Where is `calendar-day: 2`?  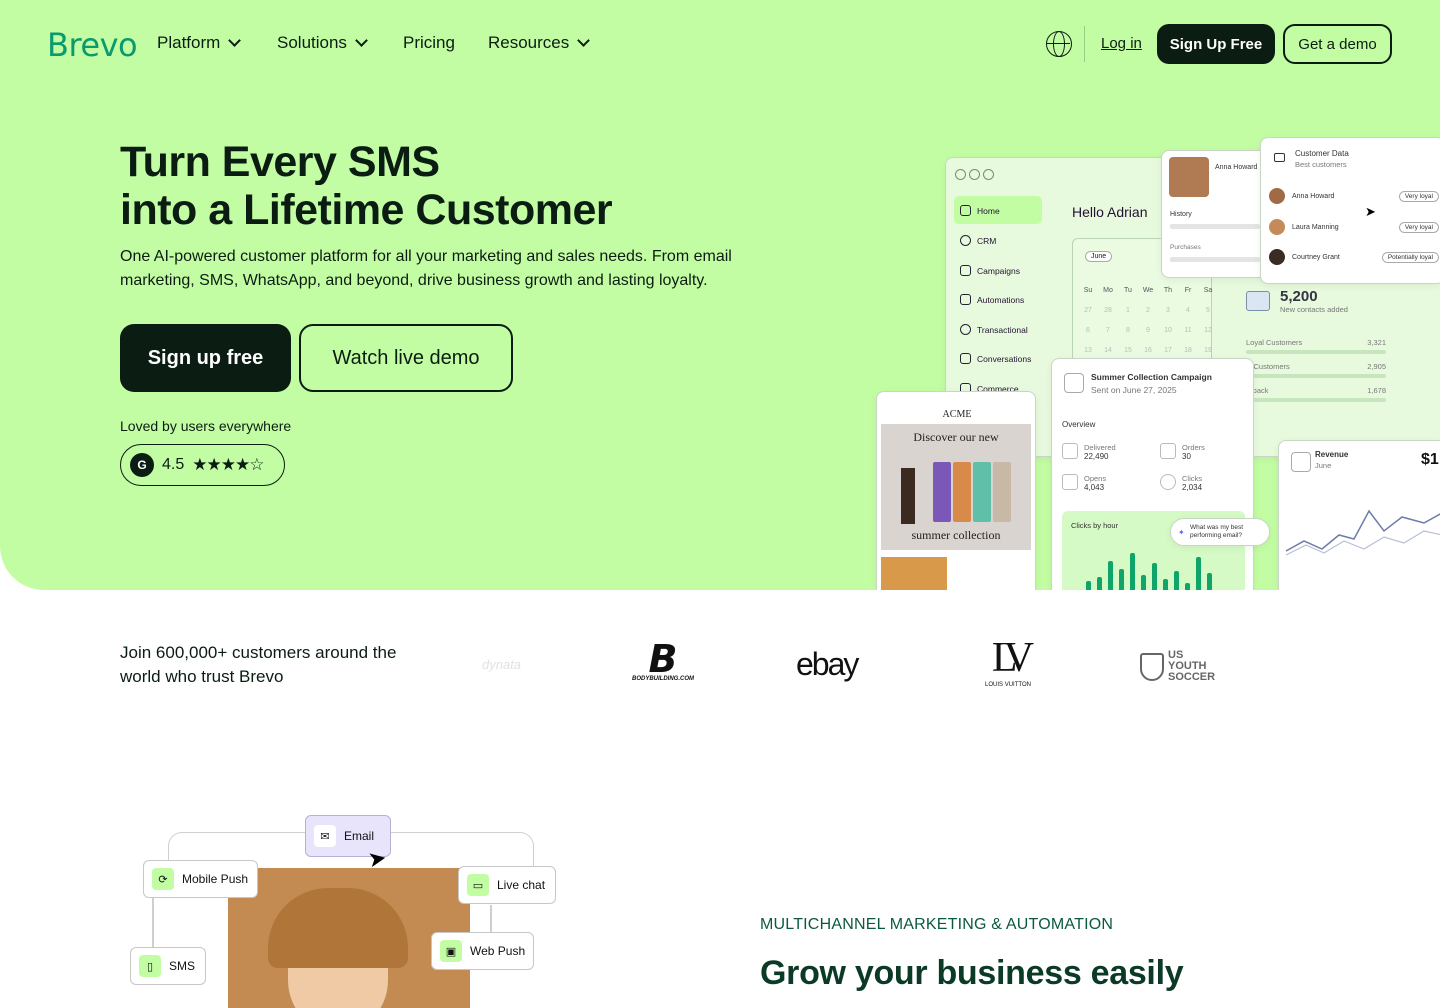
calendar-day: 2 is located at coordinates (1148, 310).